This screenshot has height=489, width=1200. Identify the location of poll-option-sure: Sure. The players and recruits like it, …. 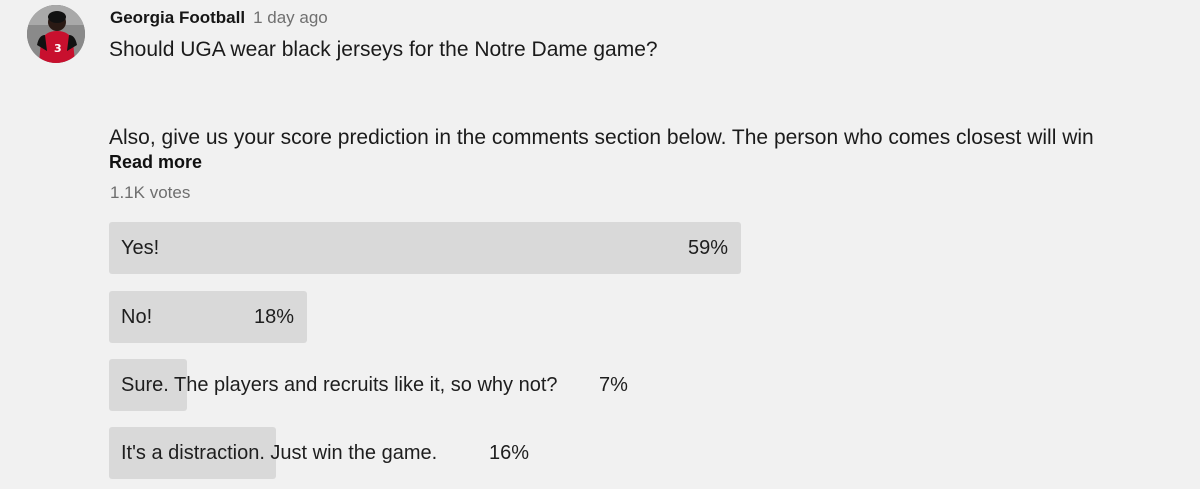
(379, 385).